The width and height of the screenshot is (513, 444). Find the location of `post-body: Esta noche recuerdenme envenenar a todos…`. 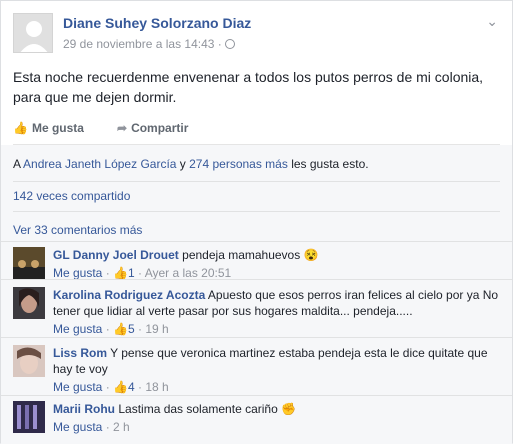

post-body: Esta noche recuerdenme envenenar a todos… is located at coordinates (248, 87).